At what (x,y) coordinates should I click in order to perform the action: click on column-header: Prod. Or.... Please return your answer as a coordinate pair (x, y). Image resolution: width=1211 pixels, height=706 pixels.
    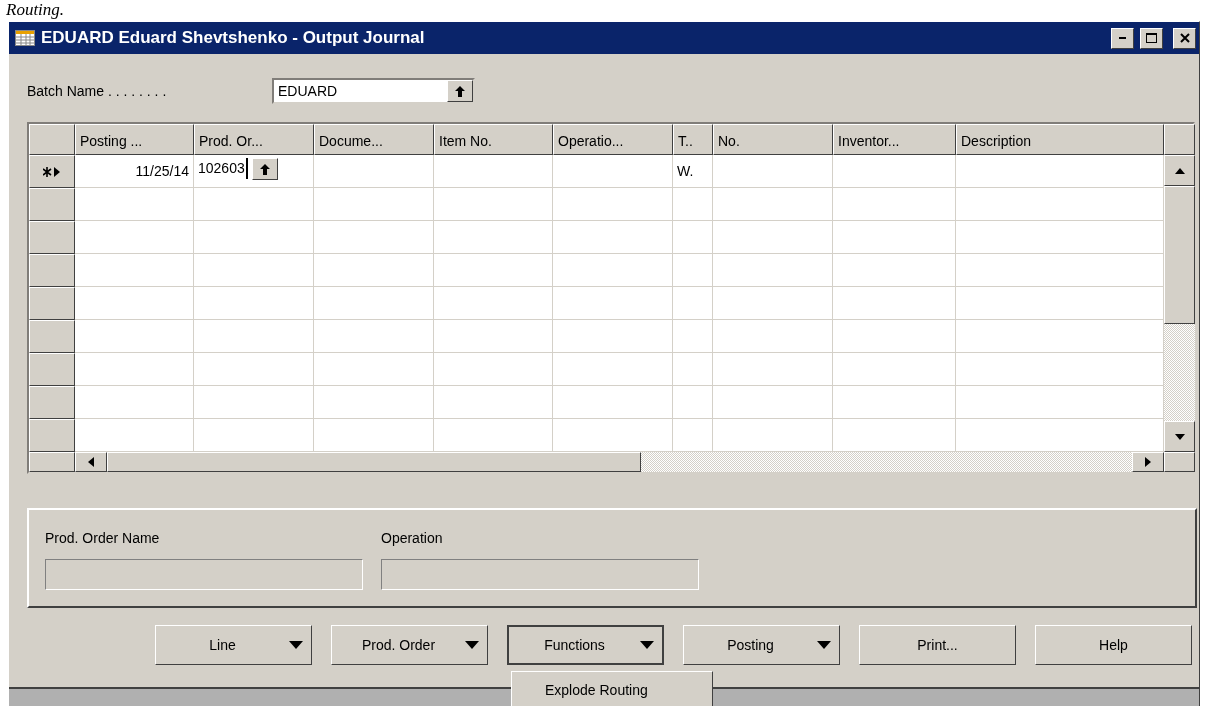
    Looking at the image, I should click on (254, 139).